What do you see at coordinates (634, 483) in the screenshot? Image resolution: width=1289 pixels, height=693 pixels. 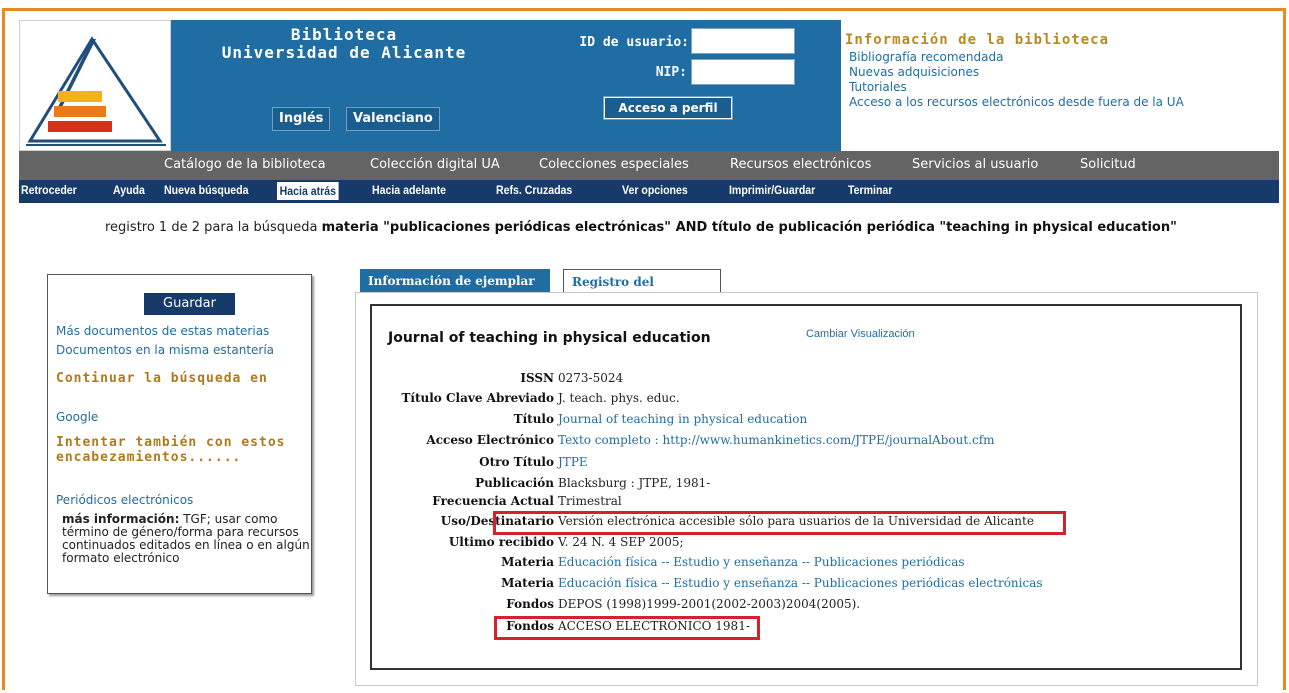 I see `field-value: Blacksburg : JTPE, 1981-` at bounding box center [634, 483].